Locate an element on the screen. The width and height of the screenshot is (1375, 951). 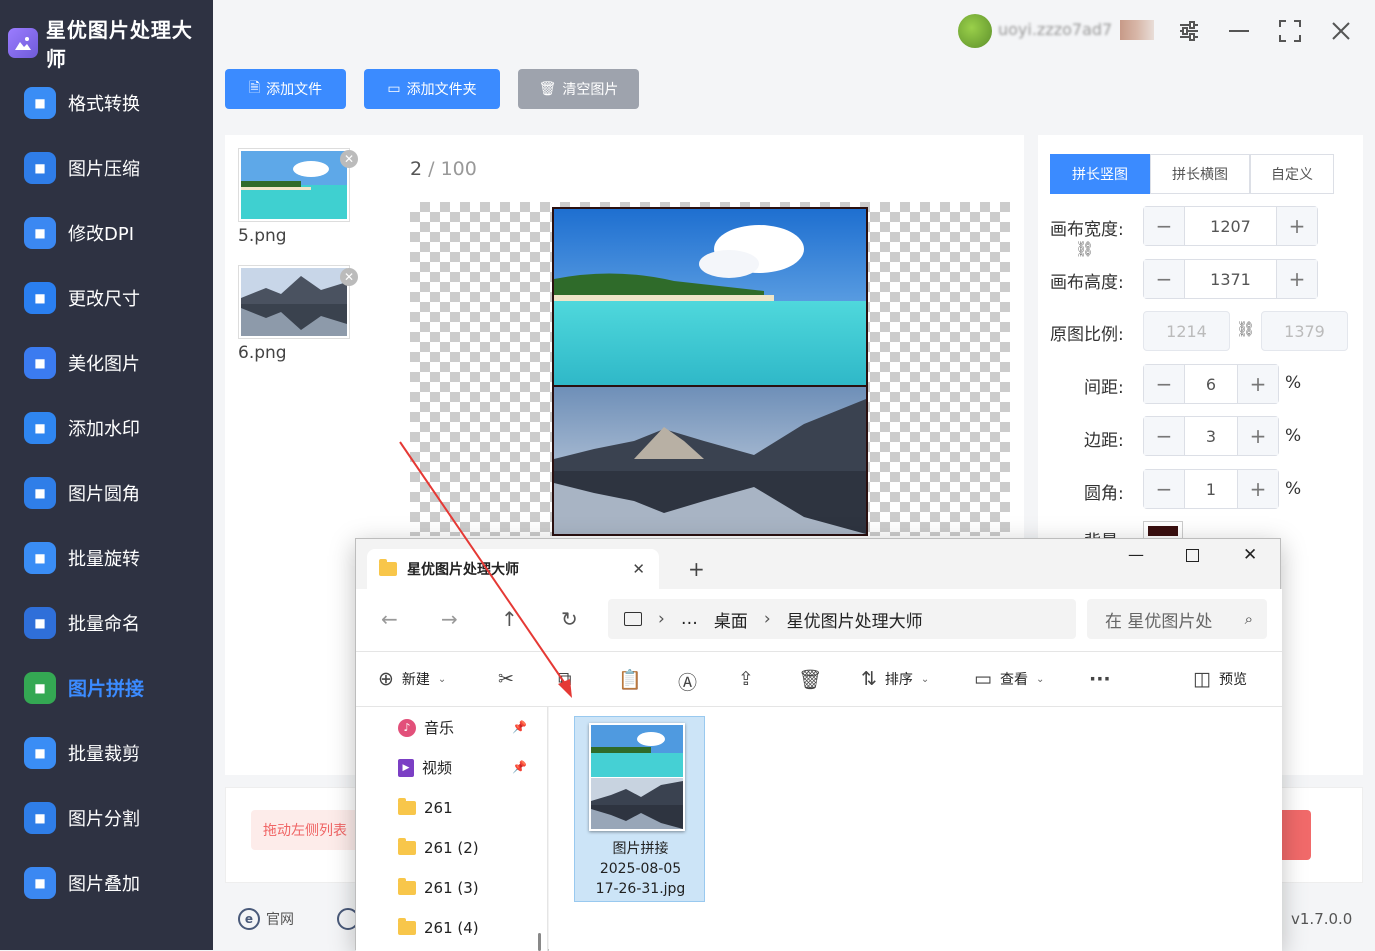
margin-value: 3 is located at coordinates (1211, 436).